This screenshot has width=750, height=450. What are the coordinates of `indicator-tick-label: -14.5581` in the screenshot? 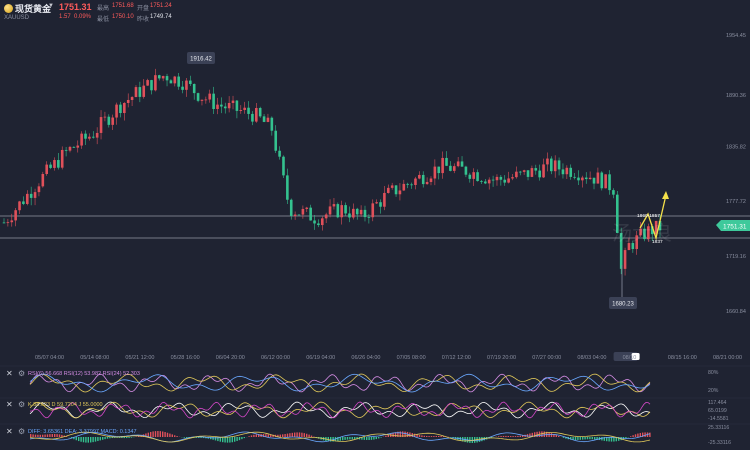 It's located at (718, 419).